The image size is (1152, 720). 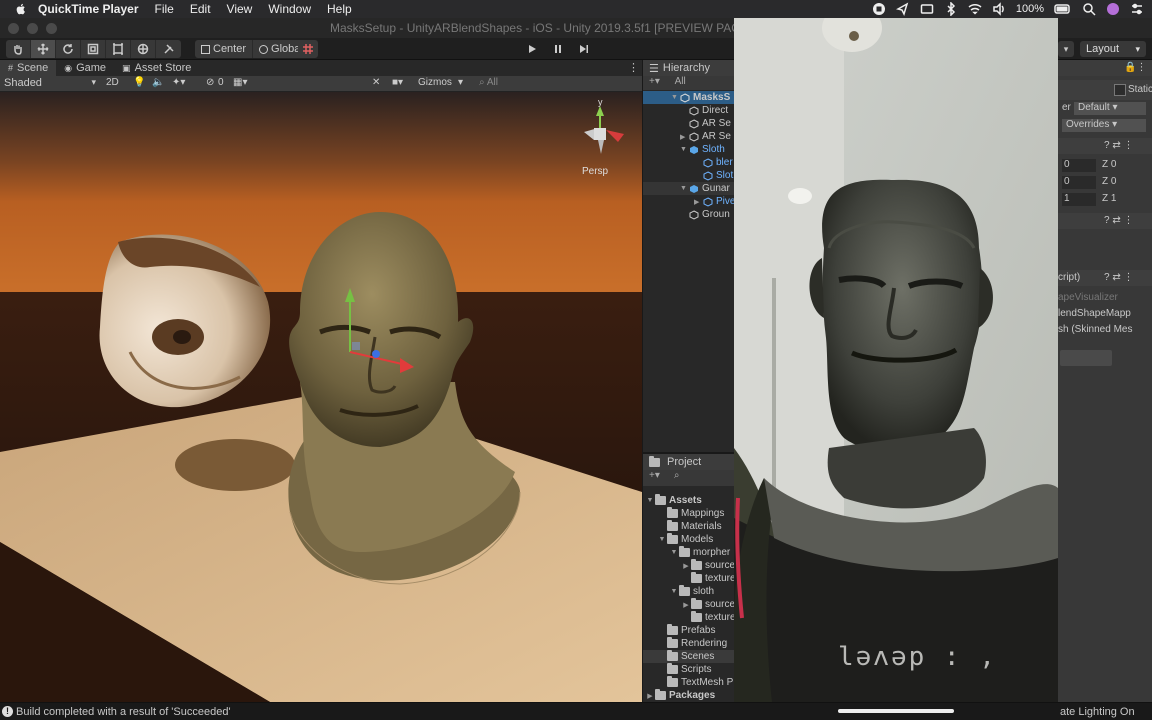 I want to click on pivot-mode-button: Center, so click(x=224, y=49).